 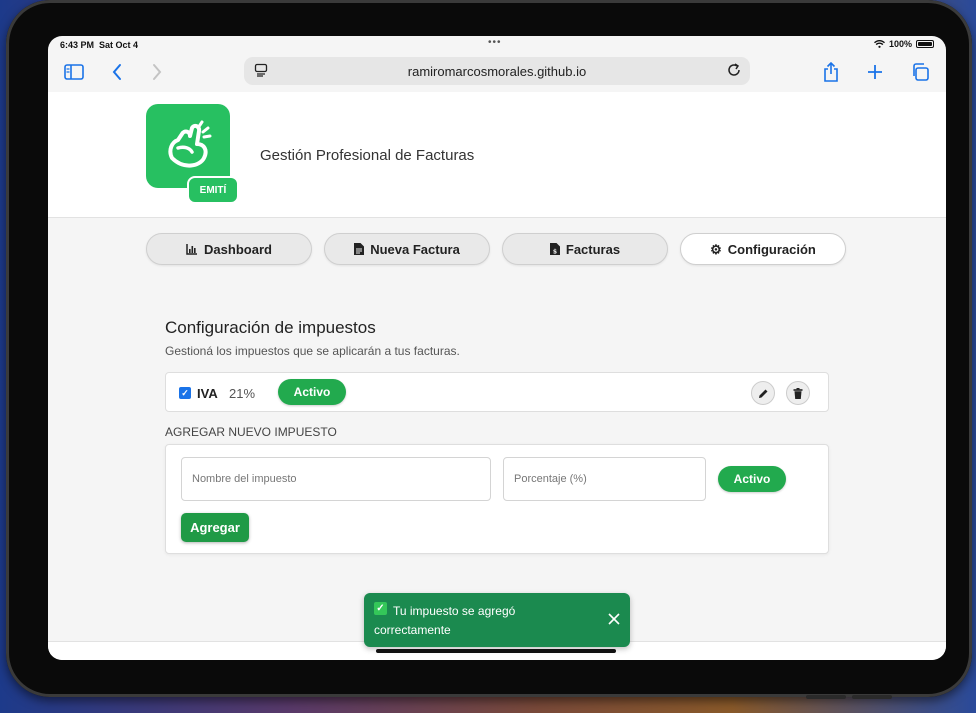 I want to click on battery-icon, so click(x=925, y=44).